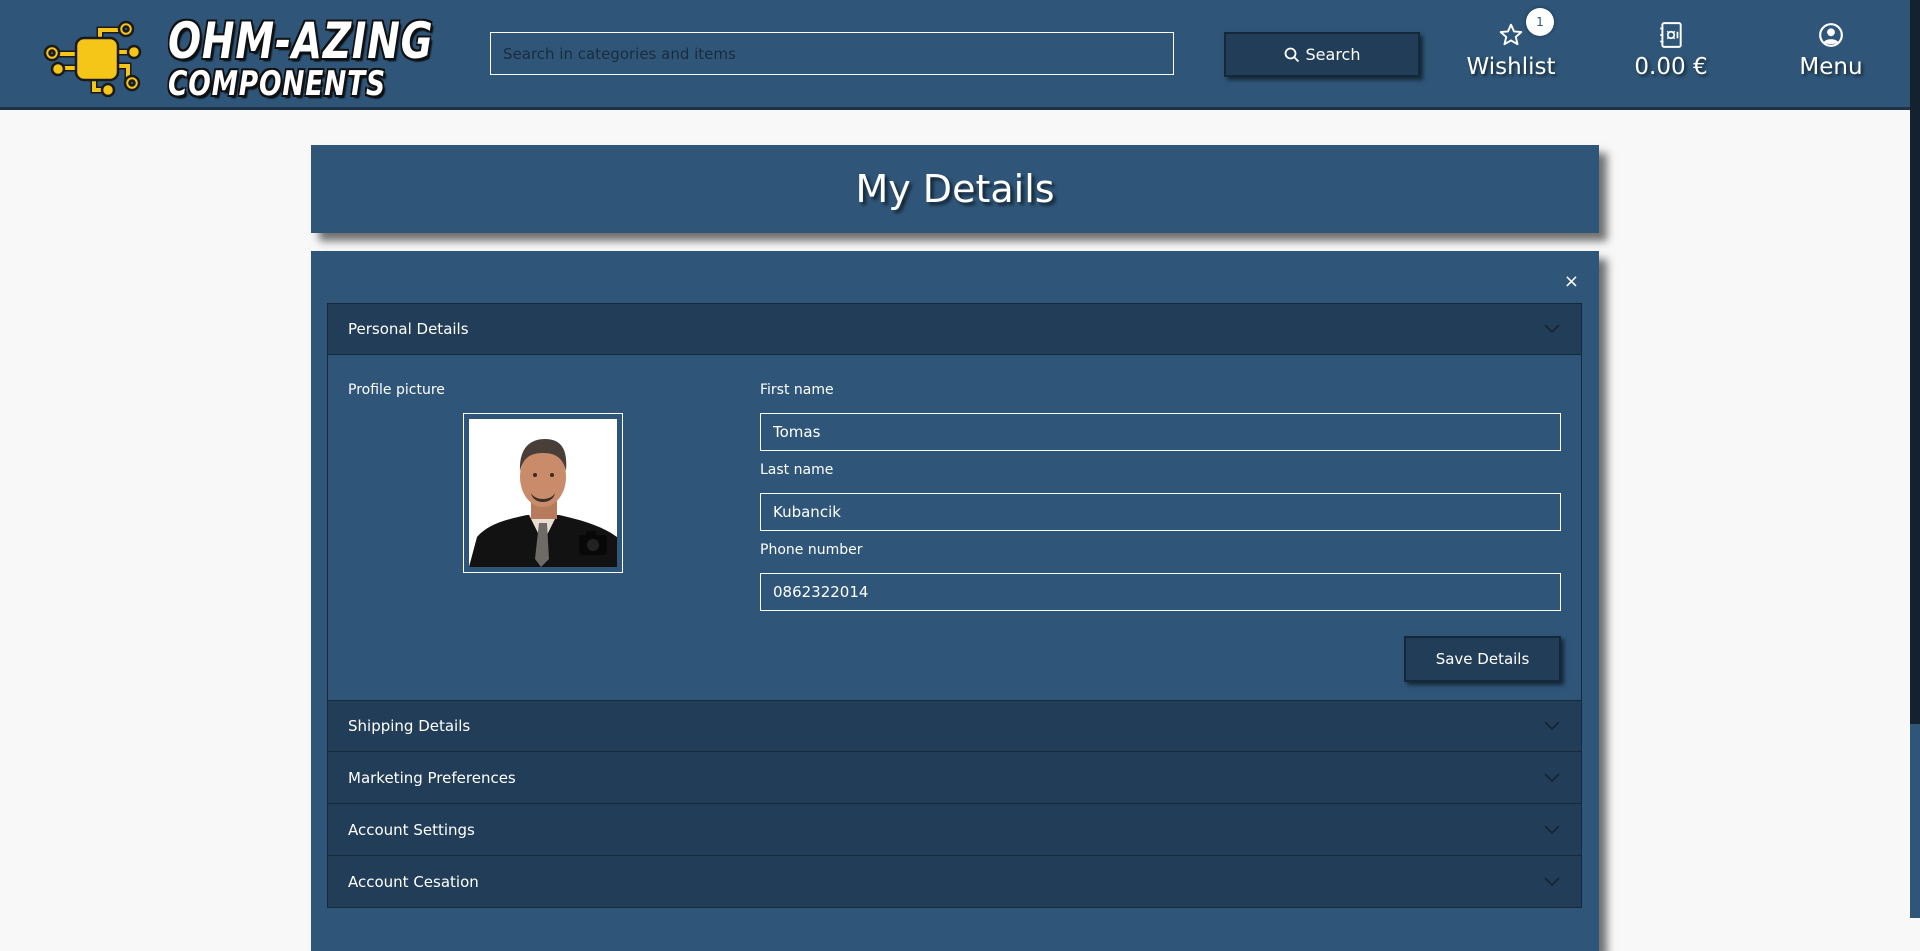 This screenshot has width=1920, height=951. I want to click on menu-button: Menu, so click(1831, 50).